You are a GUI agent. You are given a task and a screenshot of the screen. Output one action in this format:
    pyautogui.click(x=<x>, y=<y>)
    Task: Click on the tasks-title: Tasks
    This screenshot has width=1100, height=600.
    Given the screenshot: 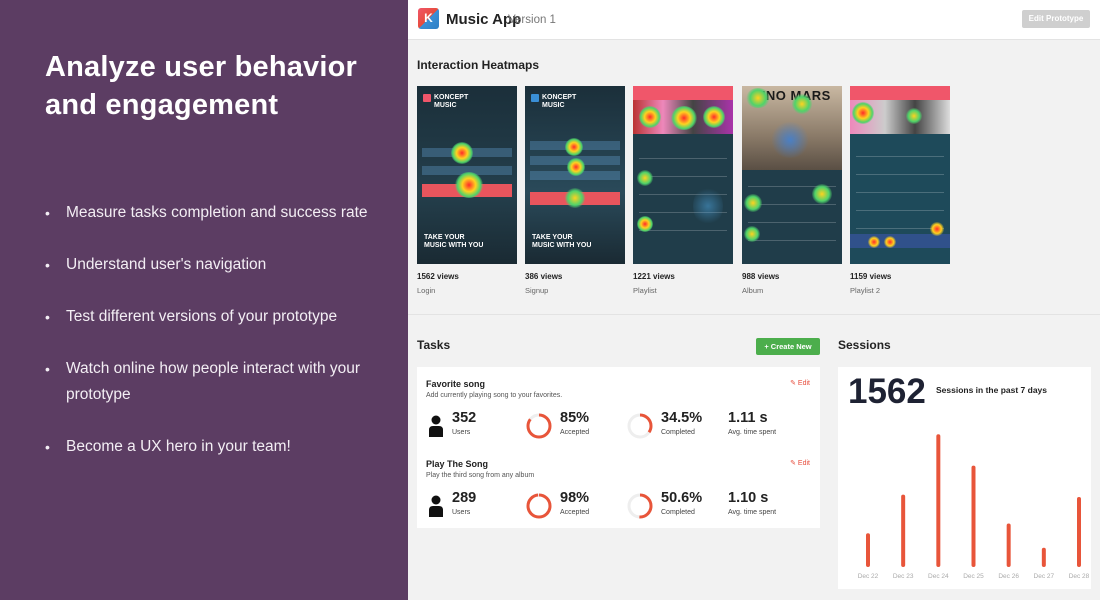 What is the action you would take?
    pyautogui.click(x=434, y=345)
    